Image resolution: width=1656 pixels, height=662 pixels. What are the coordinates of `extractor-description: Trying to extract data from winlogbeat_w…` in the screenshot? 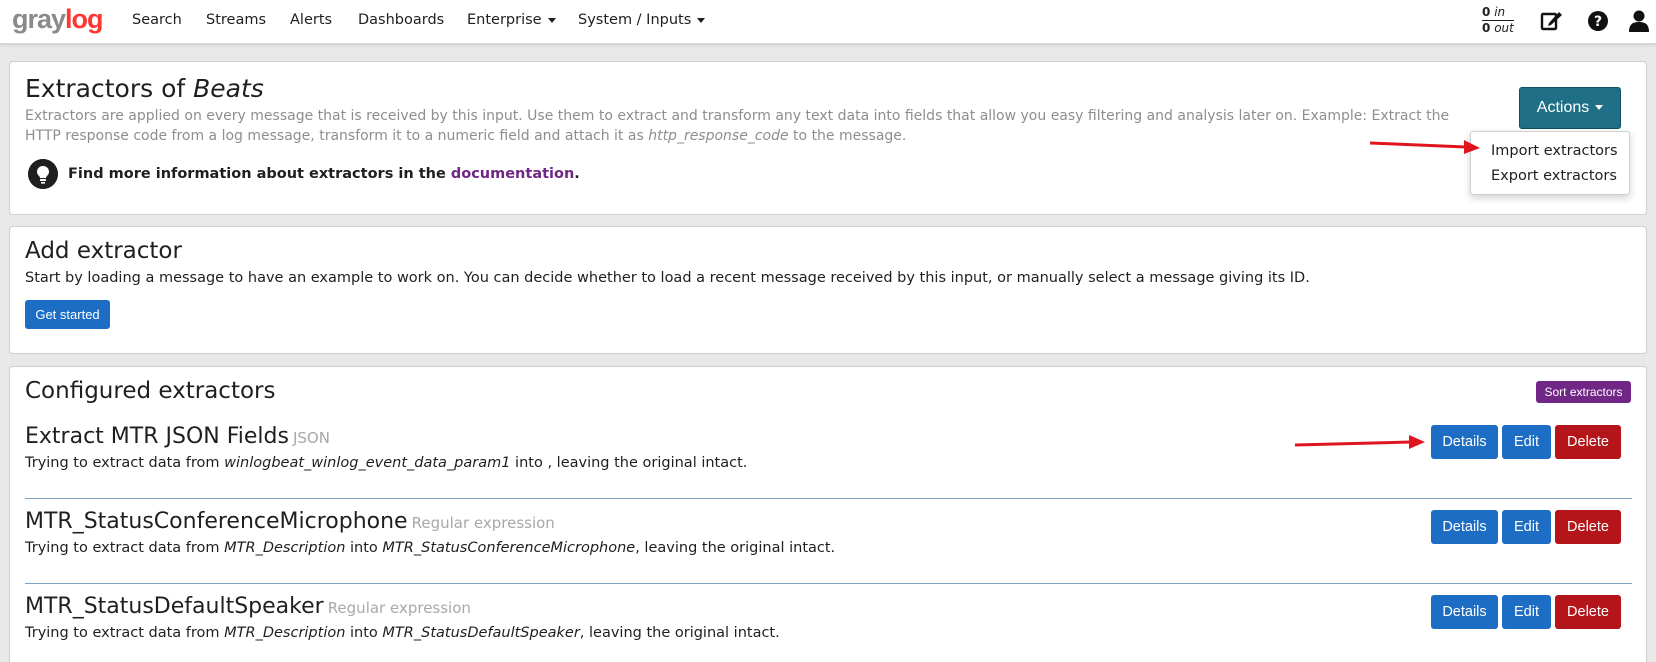 It's located at (386, 463).